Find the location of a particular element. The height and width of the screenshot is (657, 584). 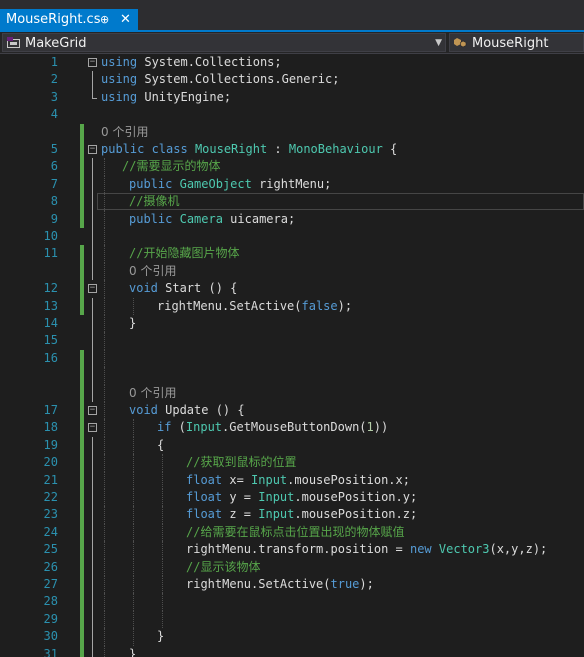

code-token: x= is located at coordinates (237, 479).